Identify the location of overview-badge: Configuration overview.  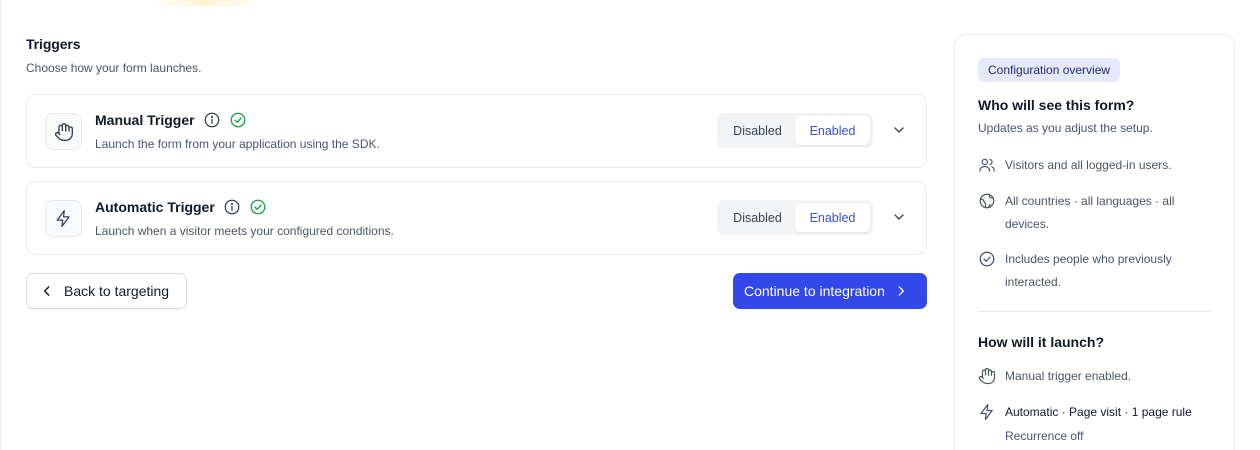
(1049, 70).